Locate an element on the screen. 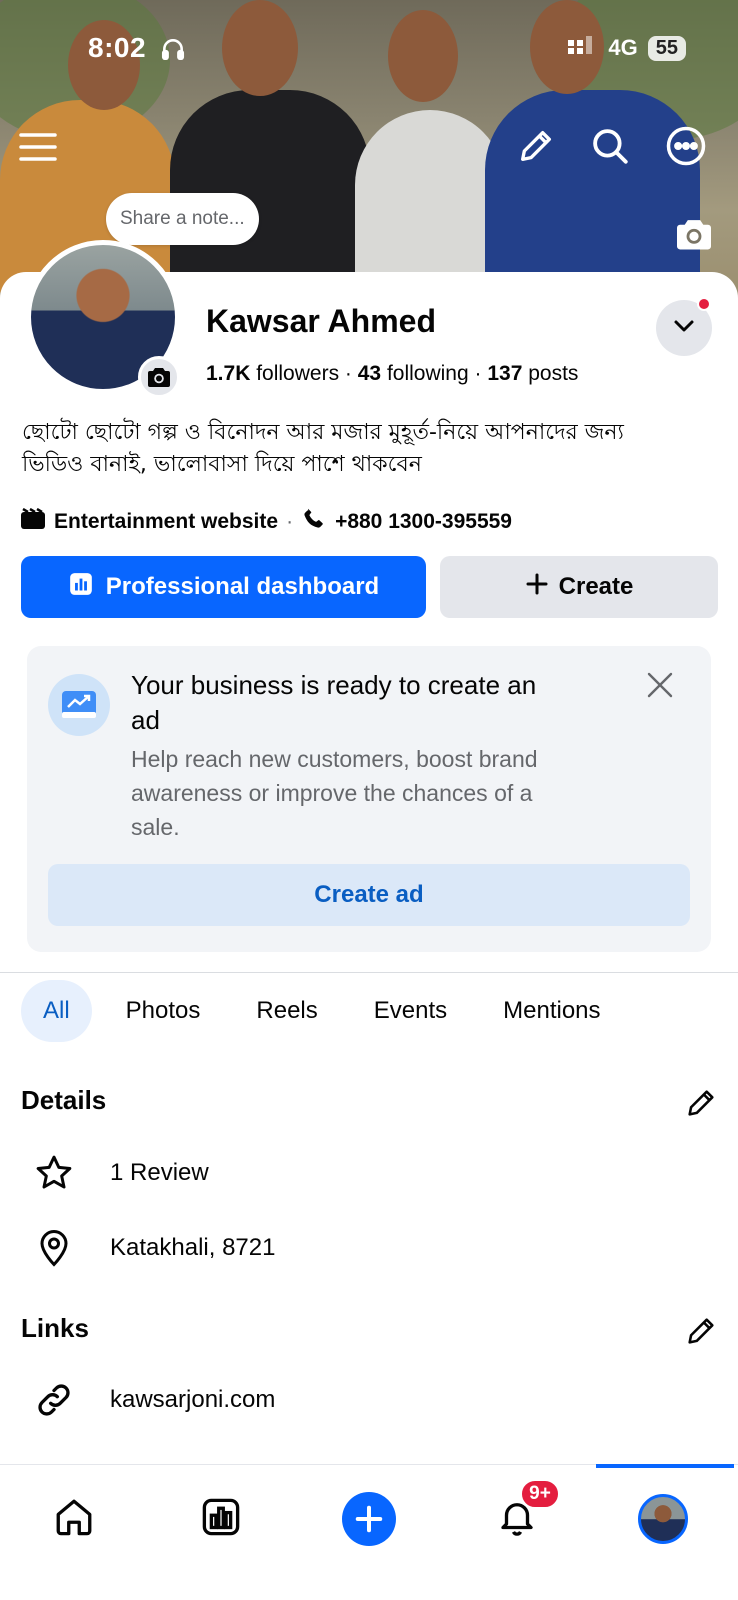  following-count: 43 is located at coordinates (369, 373).